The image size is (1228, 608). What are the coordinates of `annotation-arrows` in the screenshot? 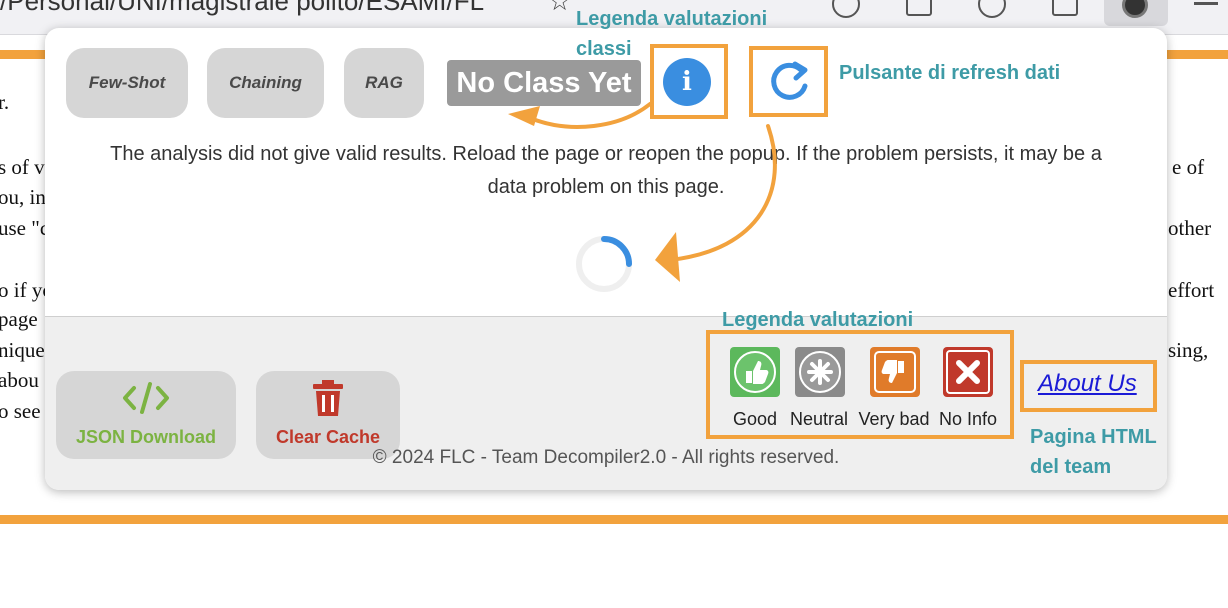 It's located at (642, 192).